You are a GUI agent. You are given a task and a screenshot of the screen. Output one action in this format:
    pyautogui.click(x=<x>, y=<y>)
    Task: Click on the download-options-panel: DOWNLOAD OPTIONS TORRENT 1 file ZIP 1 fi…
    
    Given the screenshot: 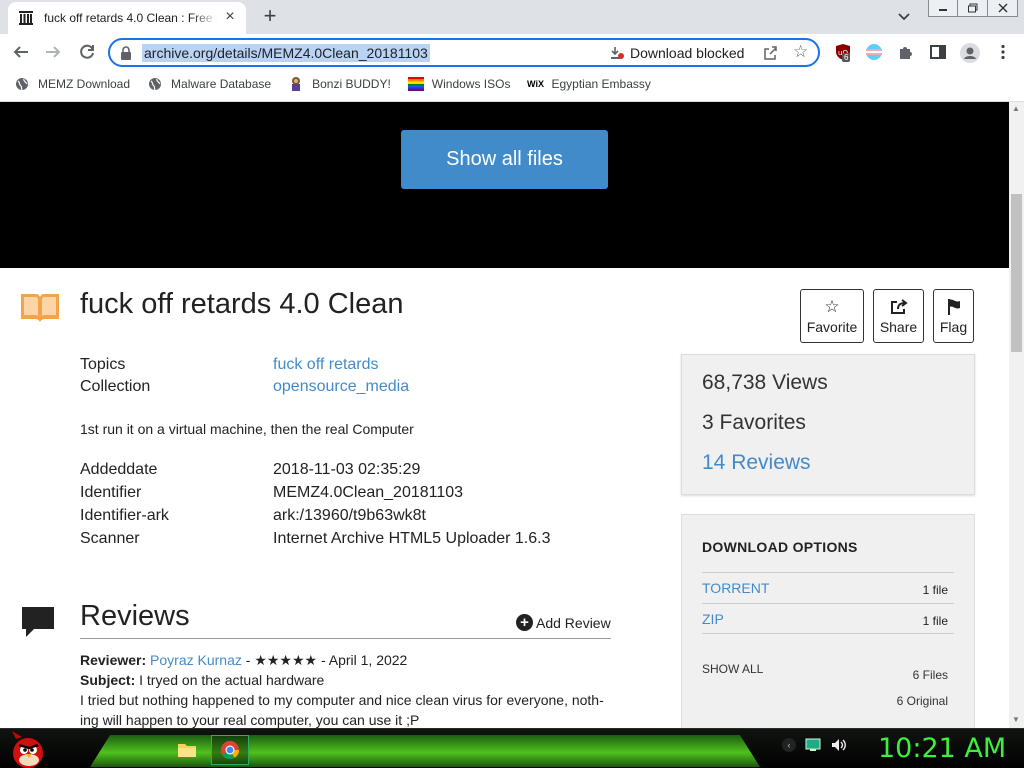 What is the action you would take?
    pyautogui.click(x=828, y=621)
    